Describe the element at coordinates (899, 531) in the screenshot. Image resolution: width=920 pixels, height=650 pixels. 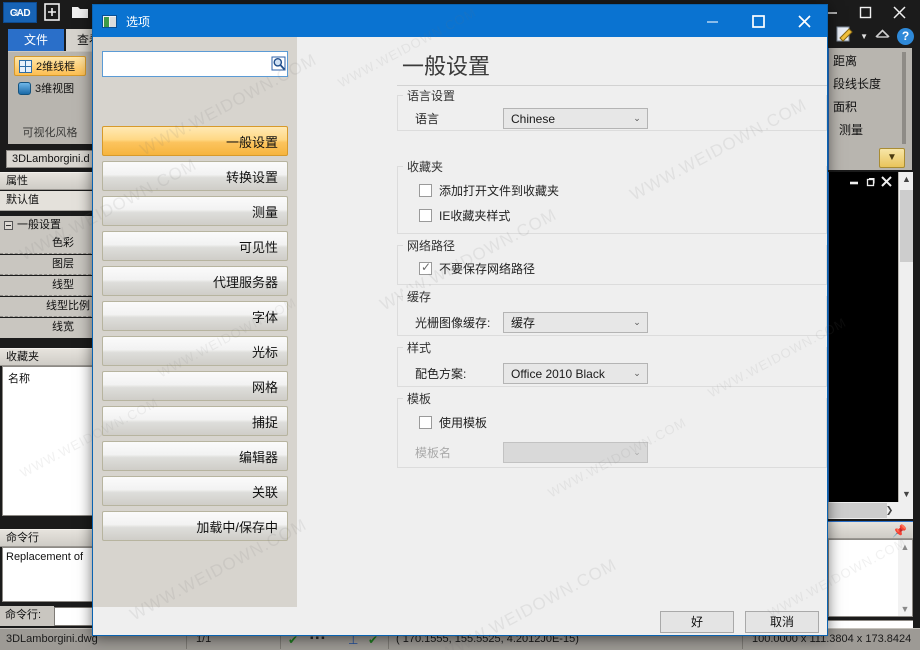
I see `pin-icon: 📌` at that location.